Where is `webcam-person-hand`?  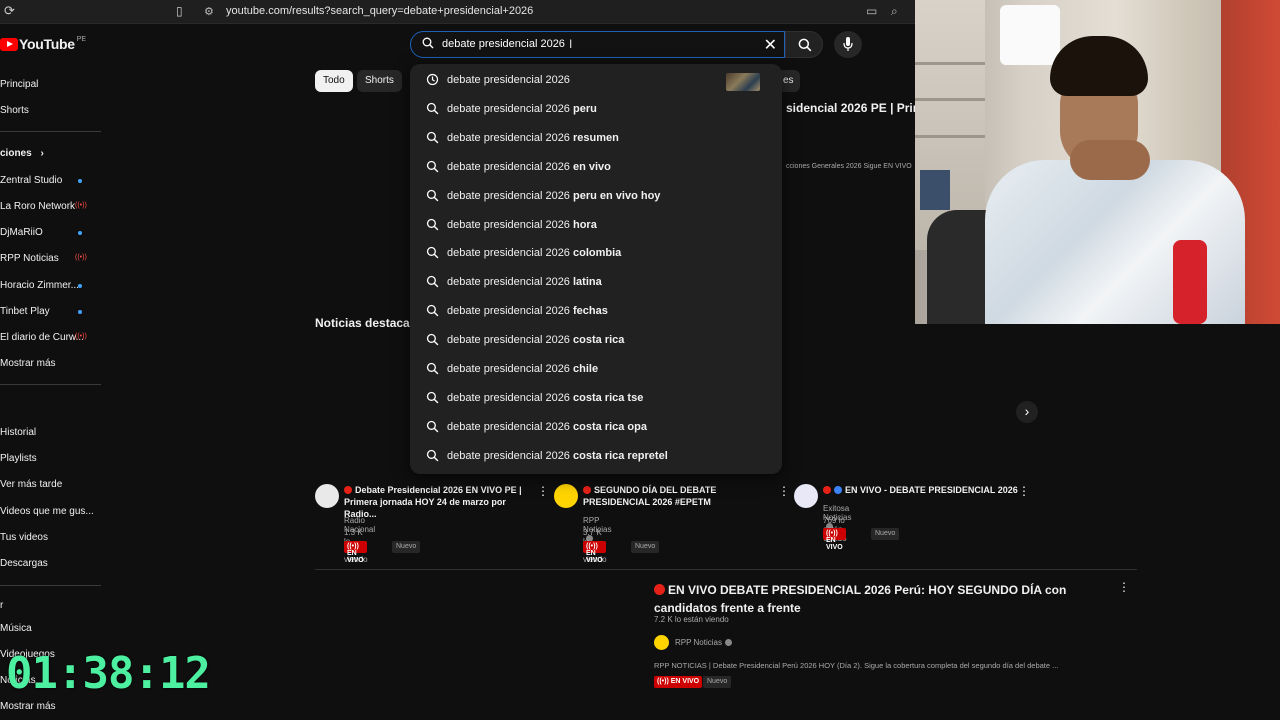
webcam-person-hand is located at coordinates (1110, 160).